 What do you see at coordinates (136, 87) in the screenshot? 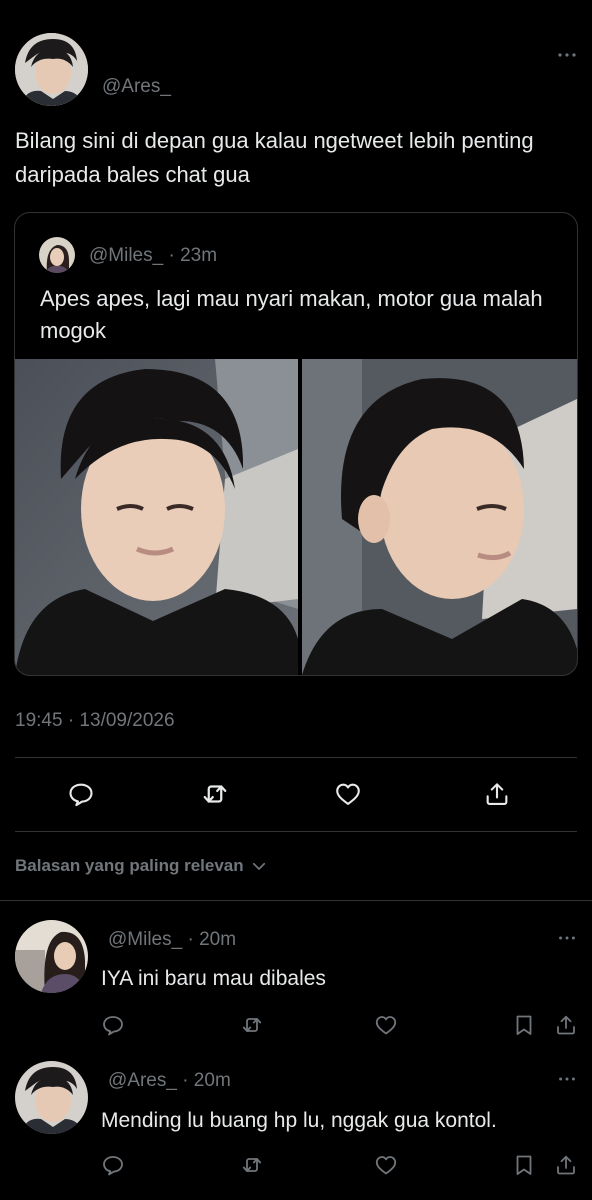
I see `author-handle: @Ares_` at bounding box center [136, 87].